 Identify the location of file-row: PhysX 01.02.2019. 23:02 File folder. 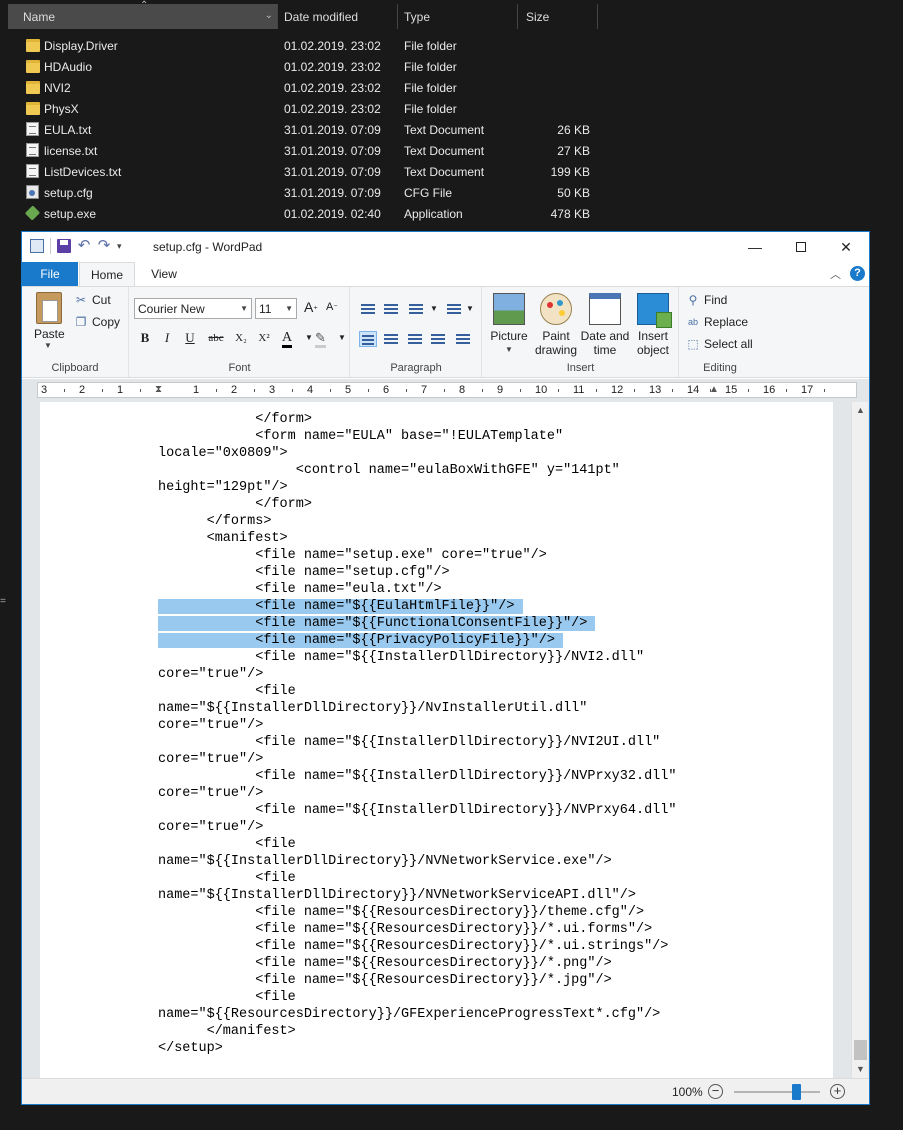
(310, 108).